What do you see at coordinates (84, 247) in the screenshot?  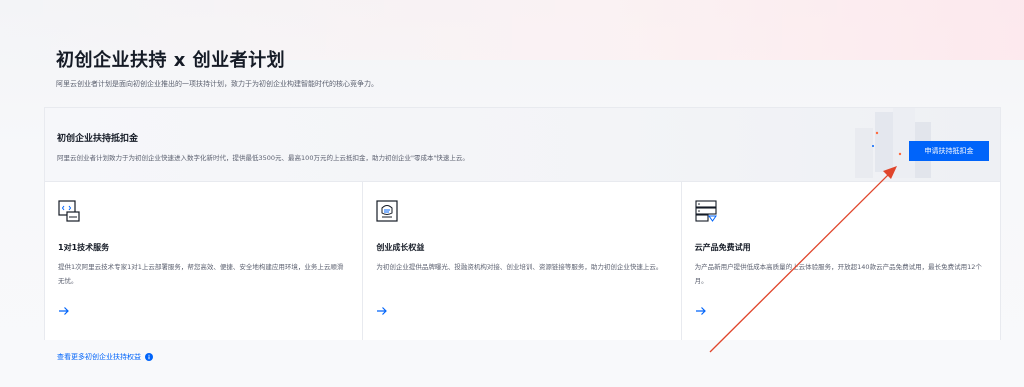 I see `card-title: 1对1技术服务` at bounding box center [84, 247].